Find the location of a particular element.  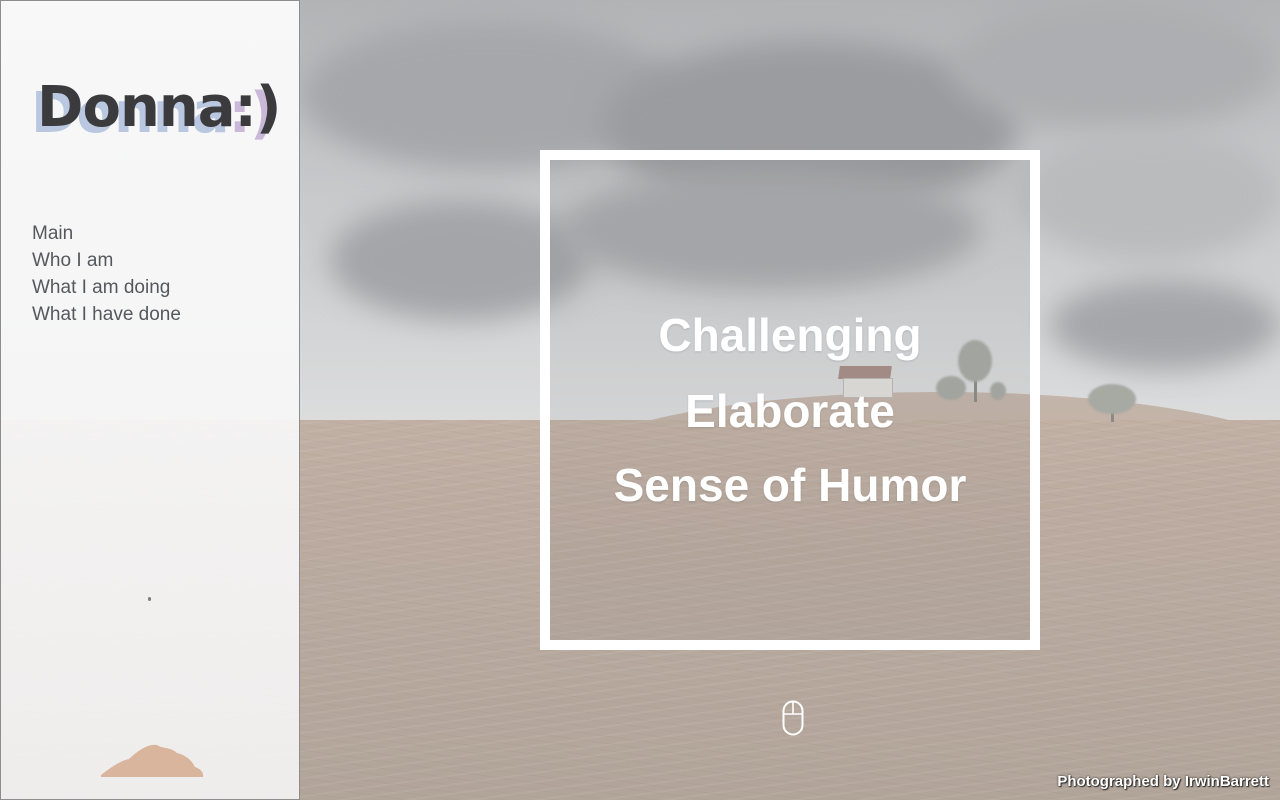

mouse-icon is located at coordinates (793, 718).